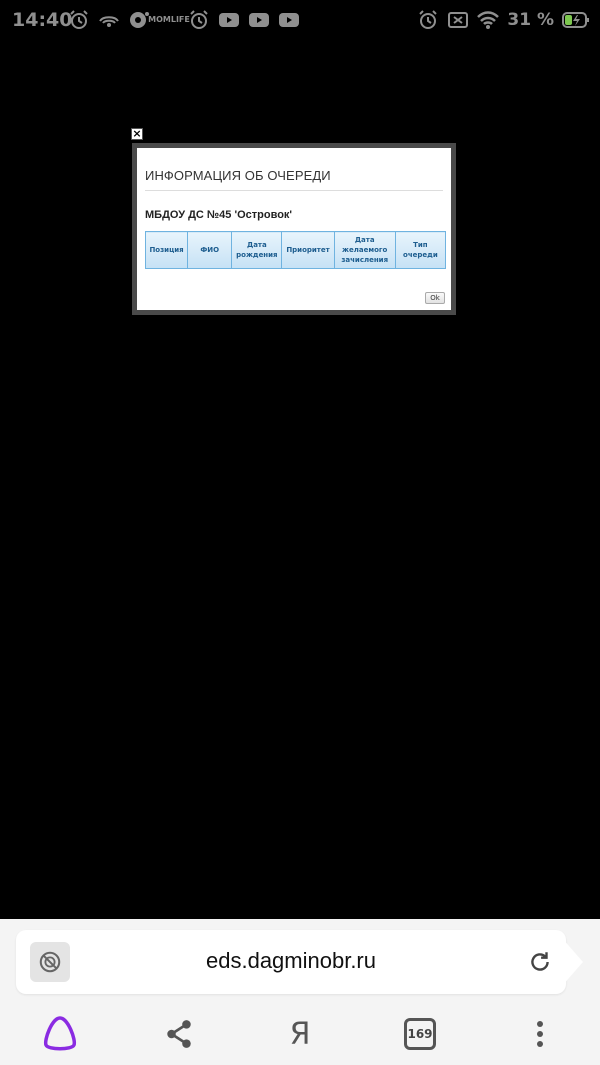  I want to click on column-header-queue-type: Тип очереди, so click(420, 250).